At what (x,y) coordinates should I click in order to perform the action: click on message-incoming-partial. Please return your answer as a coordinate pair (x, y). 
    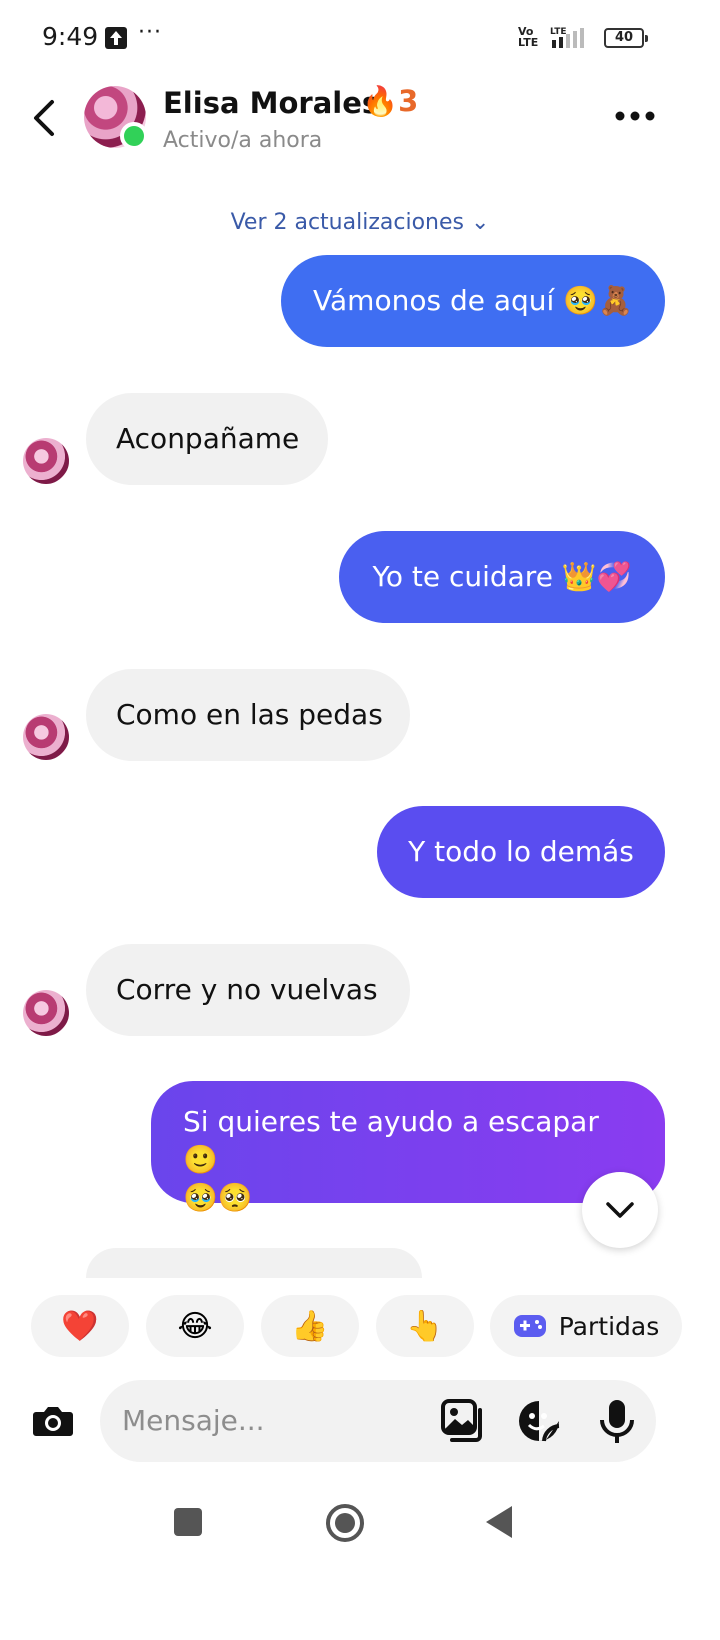
    Looking at the image, I should click on (254, 1263).